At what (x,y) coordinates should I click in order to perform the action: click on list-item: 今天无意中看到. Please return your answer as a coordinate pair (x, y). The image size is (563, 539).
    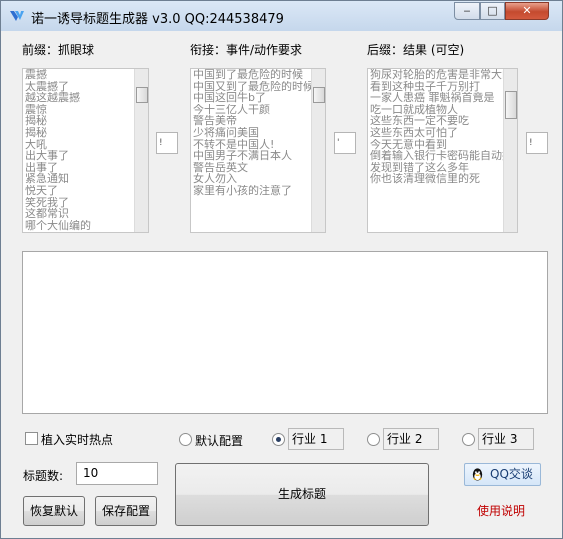
    Looking at the image, I should click on (436, 145).